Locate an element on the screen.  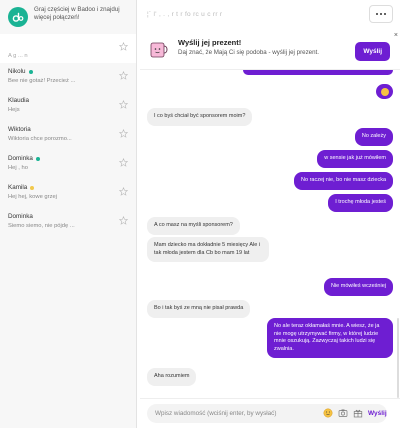
contact-item: A g ... n is located at coordinates (68, 48).